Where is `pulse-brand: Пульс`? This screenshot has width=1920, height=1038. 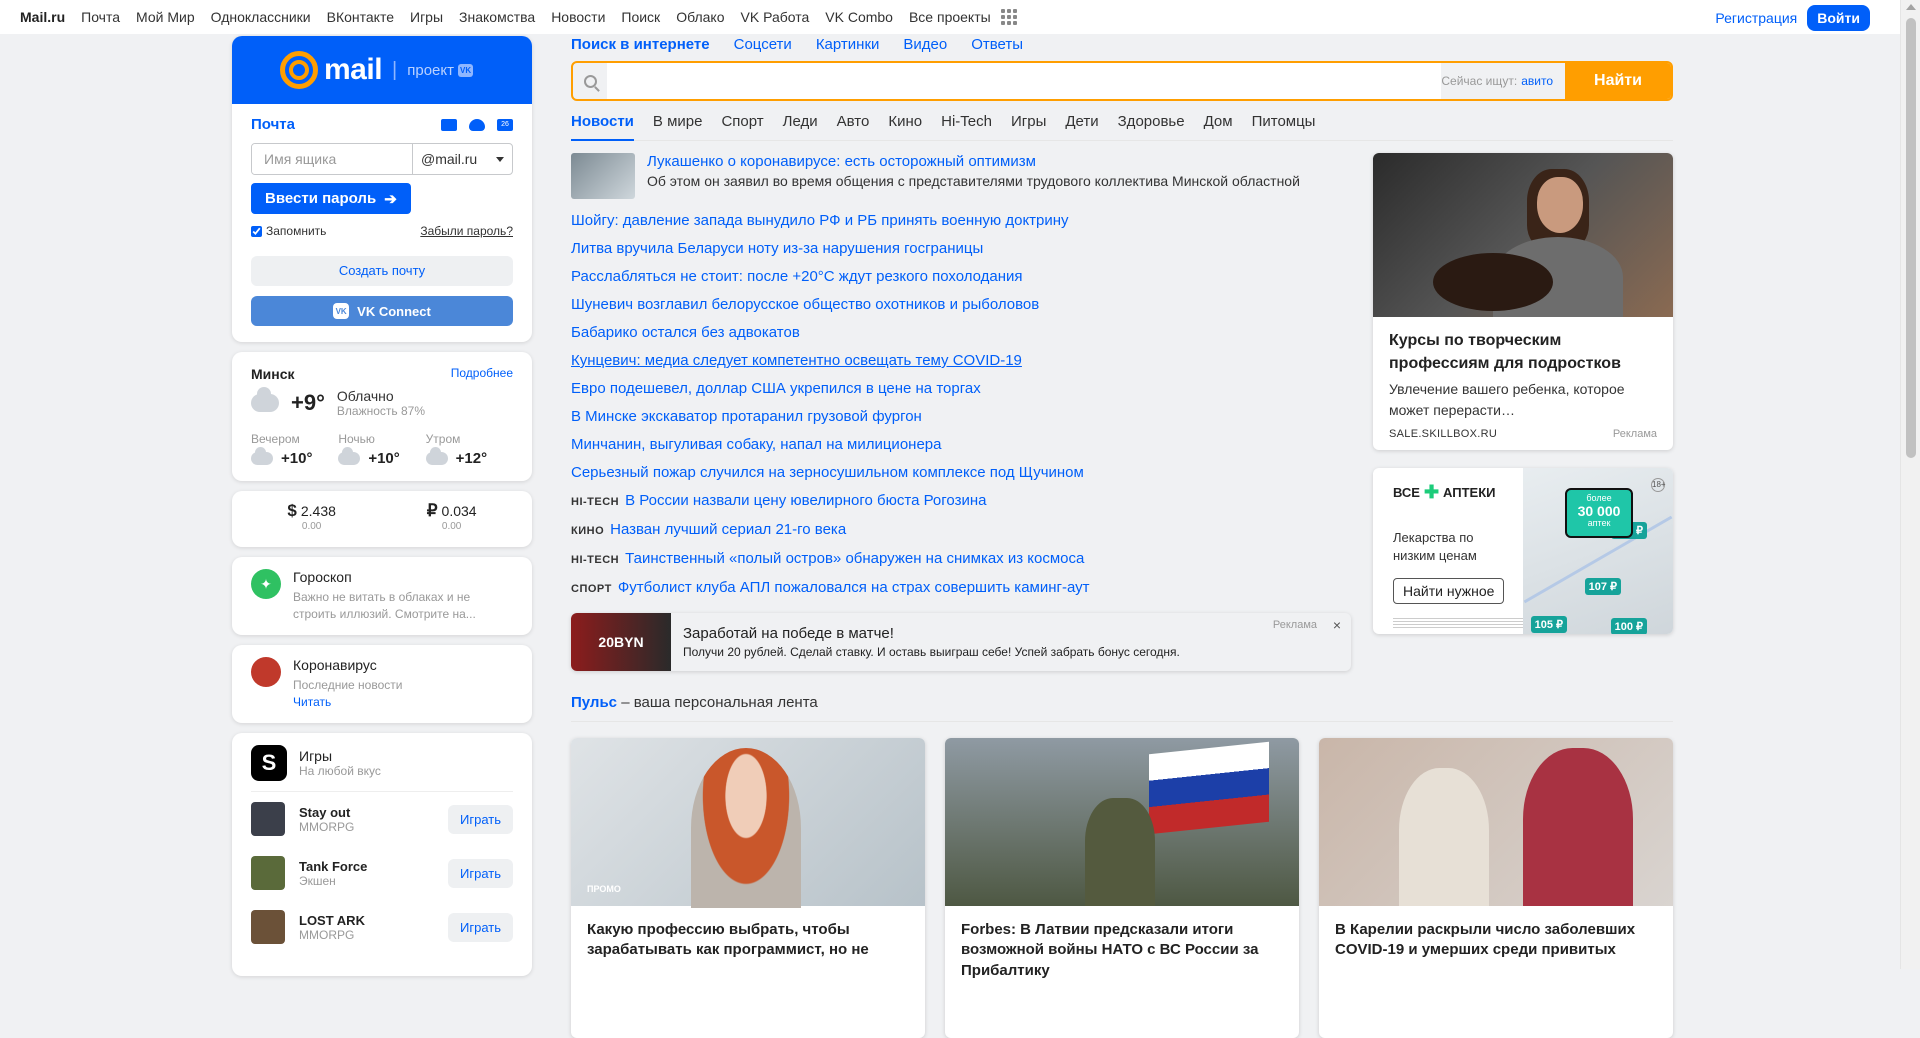
pulse-brand: Пульс is located at coordinates (594, 702).